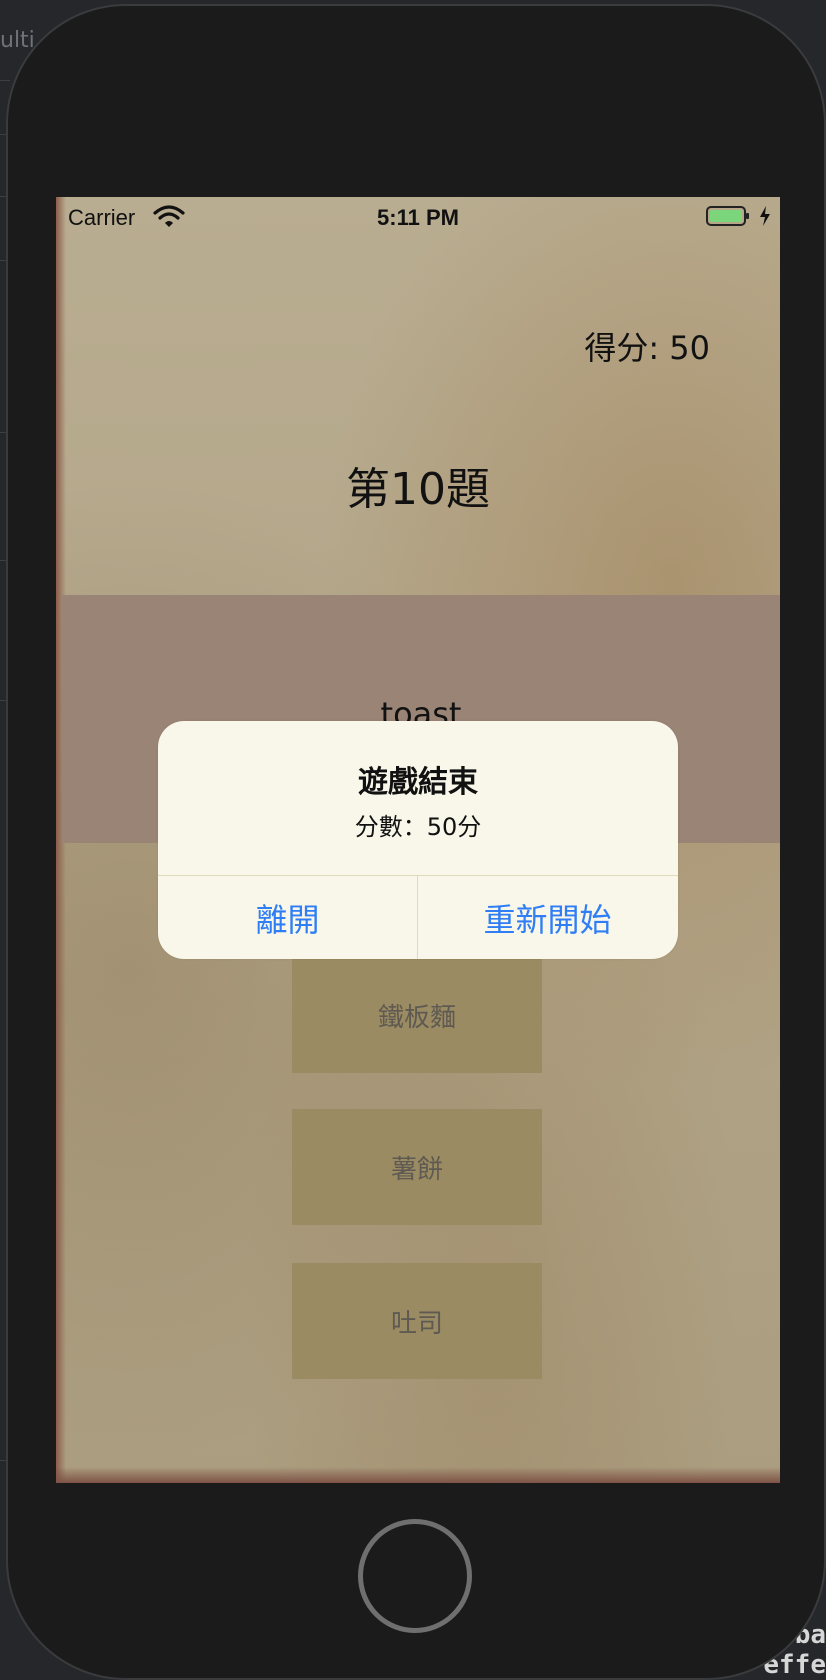 This screenshot has height=1680, width=826. What do you see at coordinates (765, 216) in the screenshot?
I see `charging-bolt-icon` at bounding box center [765, 216].